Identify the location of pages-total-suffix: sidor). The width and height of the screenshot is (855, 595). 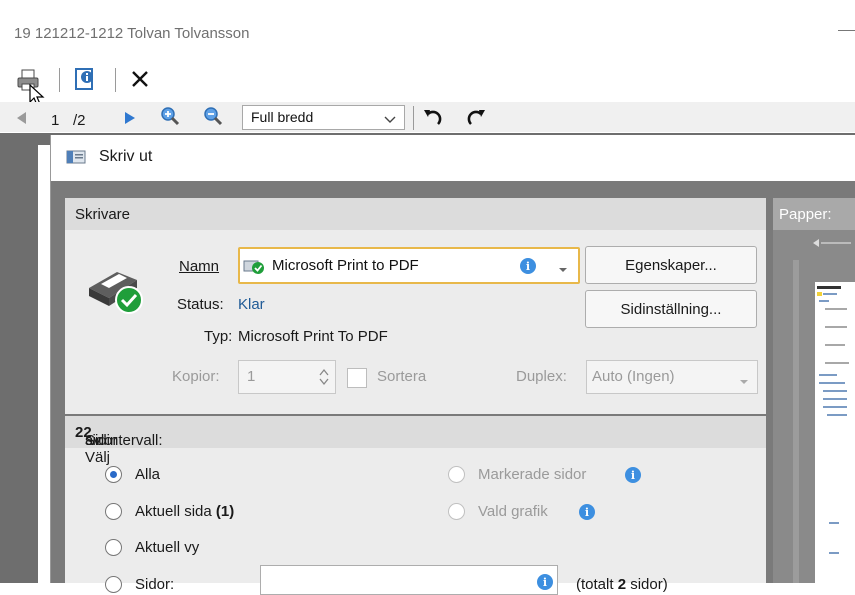
(647, 584).